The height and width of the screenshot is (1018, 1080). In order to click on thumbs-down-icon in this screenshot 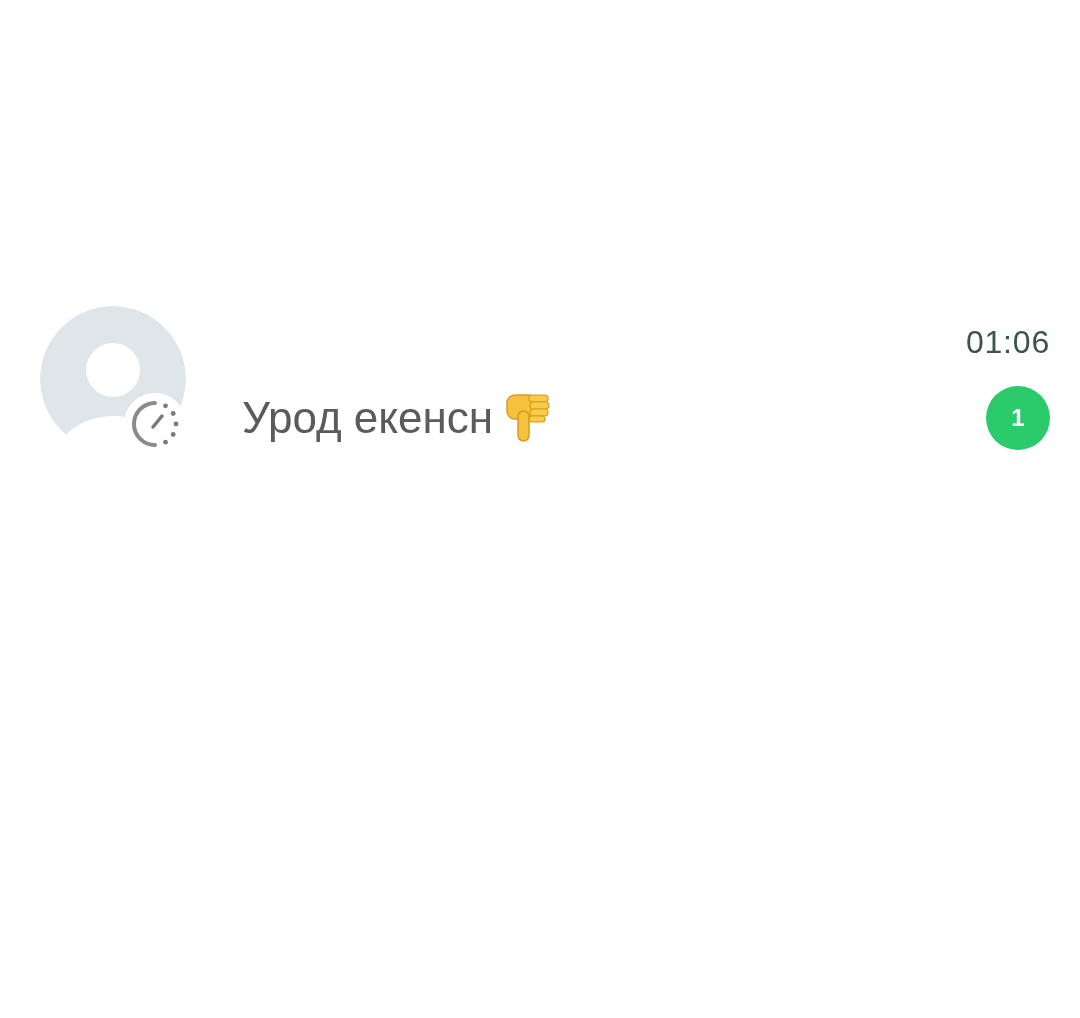, I will do `click(528, 418)`.